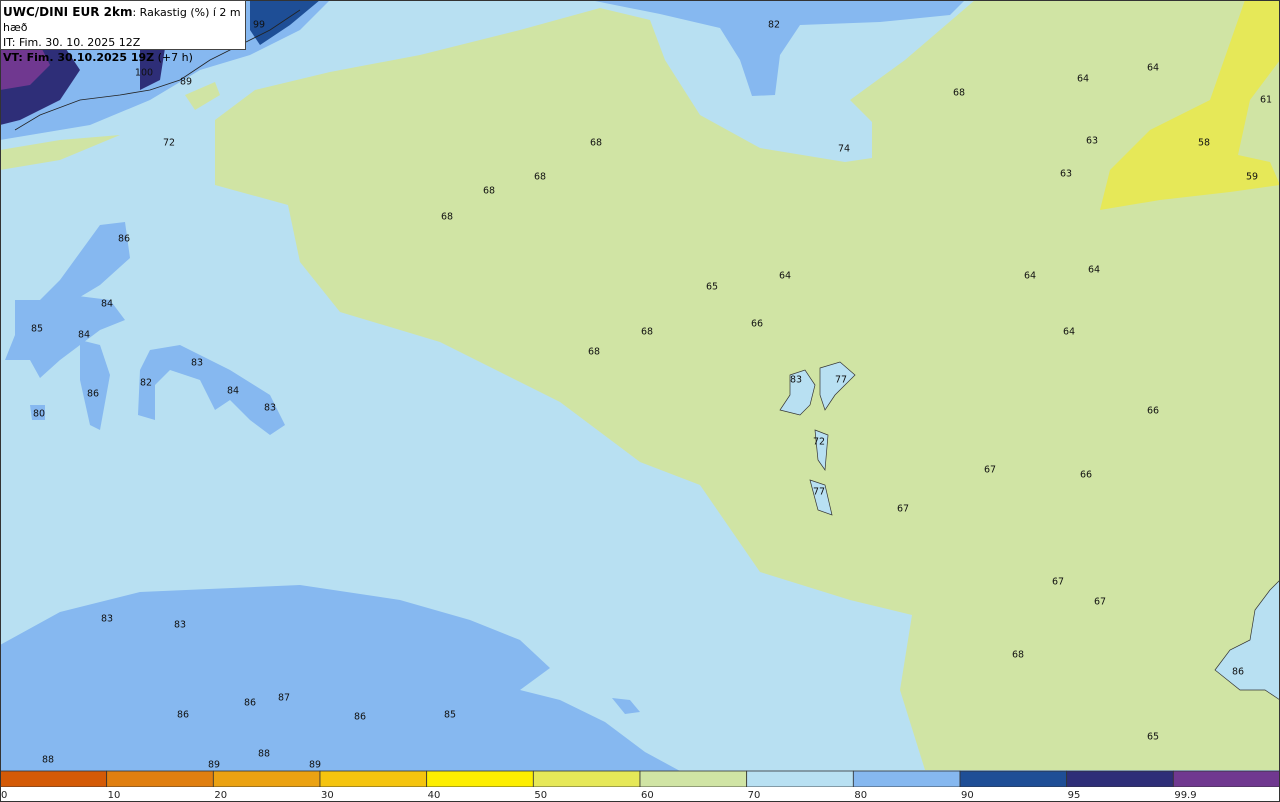 This screenshot has height=802, width=1280. Describe the element at coordinates (220, 795) in the screenshot. I see `colorbar-tick-label: 20` at that location.